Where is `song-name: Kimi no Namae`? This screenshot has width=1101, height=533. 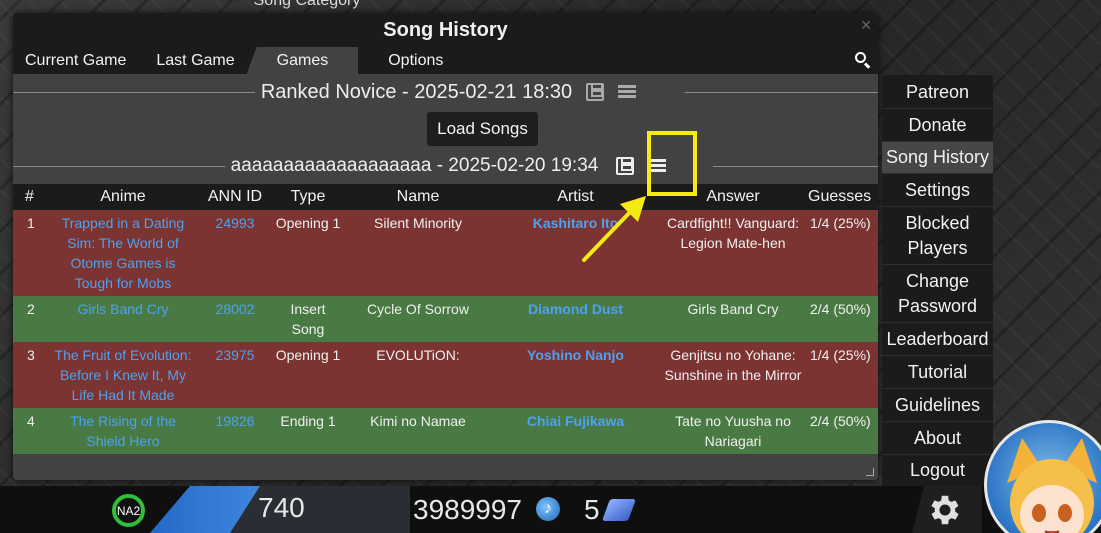 song-name: Kimi no Namae is located at coordinates (418, 431).